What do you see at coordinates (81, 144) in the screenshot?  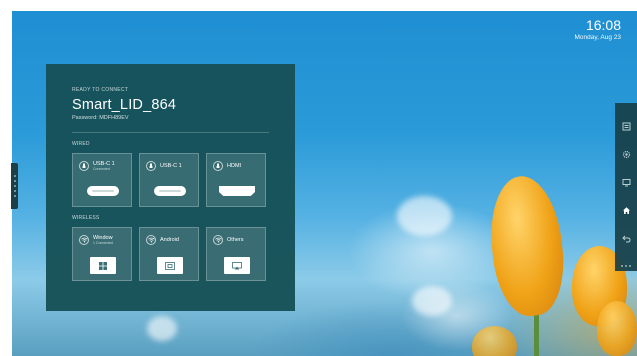 I see `wired-section-label: WIRED` at bounding box center [81, 144].